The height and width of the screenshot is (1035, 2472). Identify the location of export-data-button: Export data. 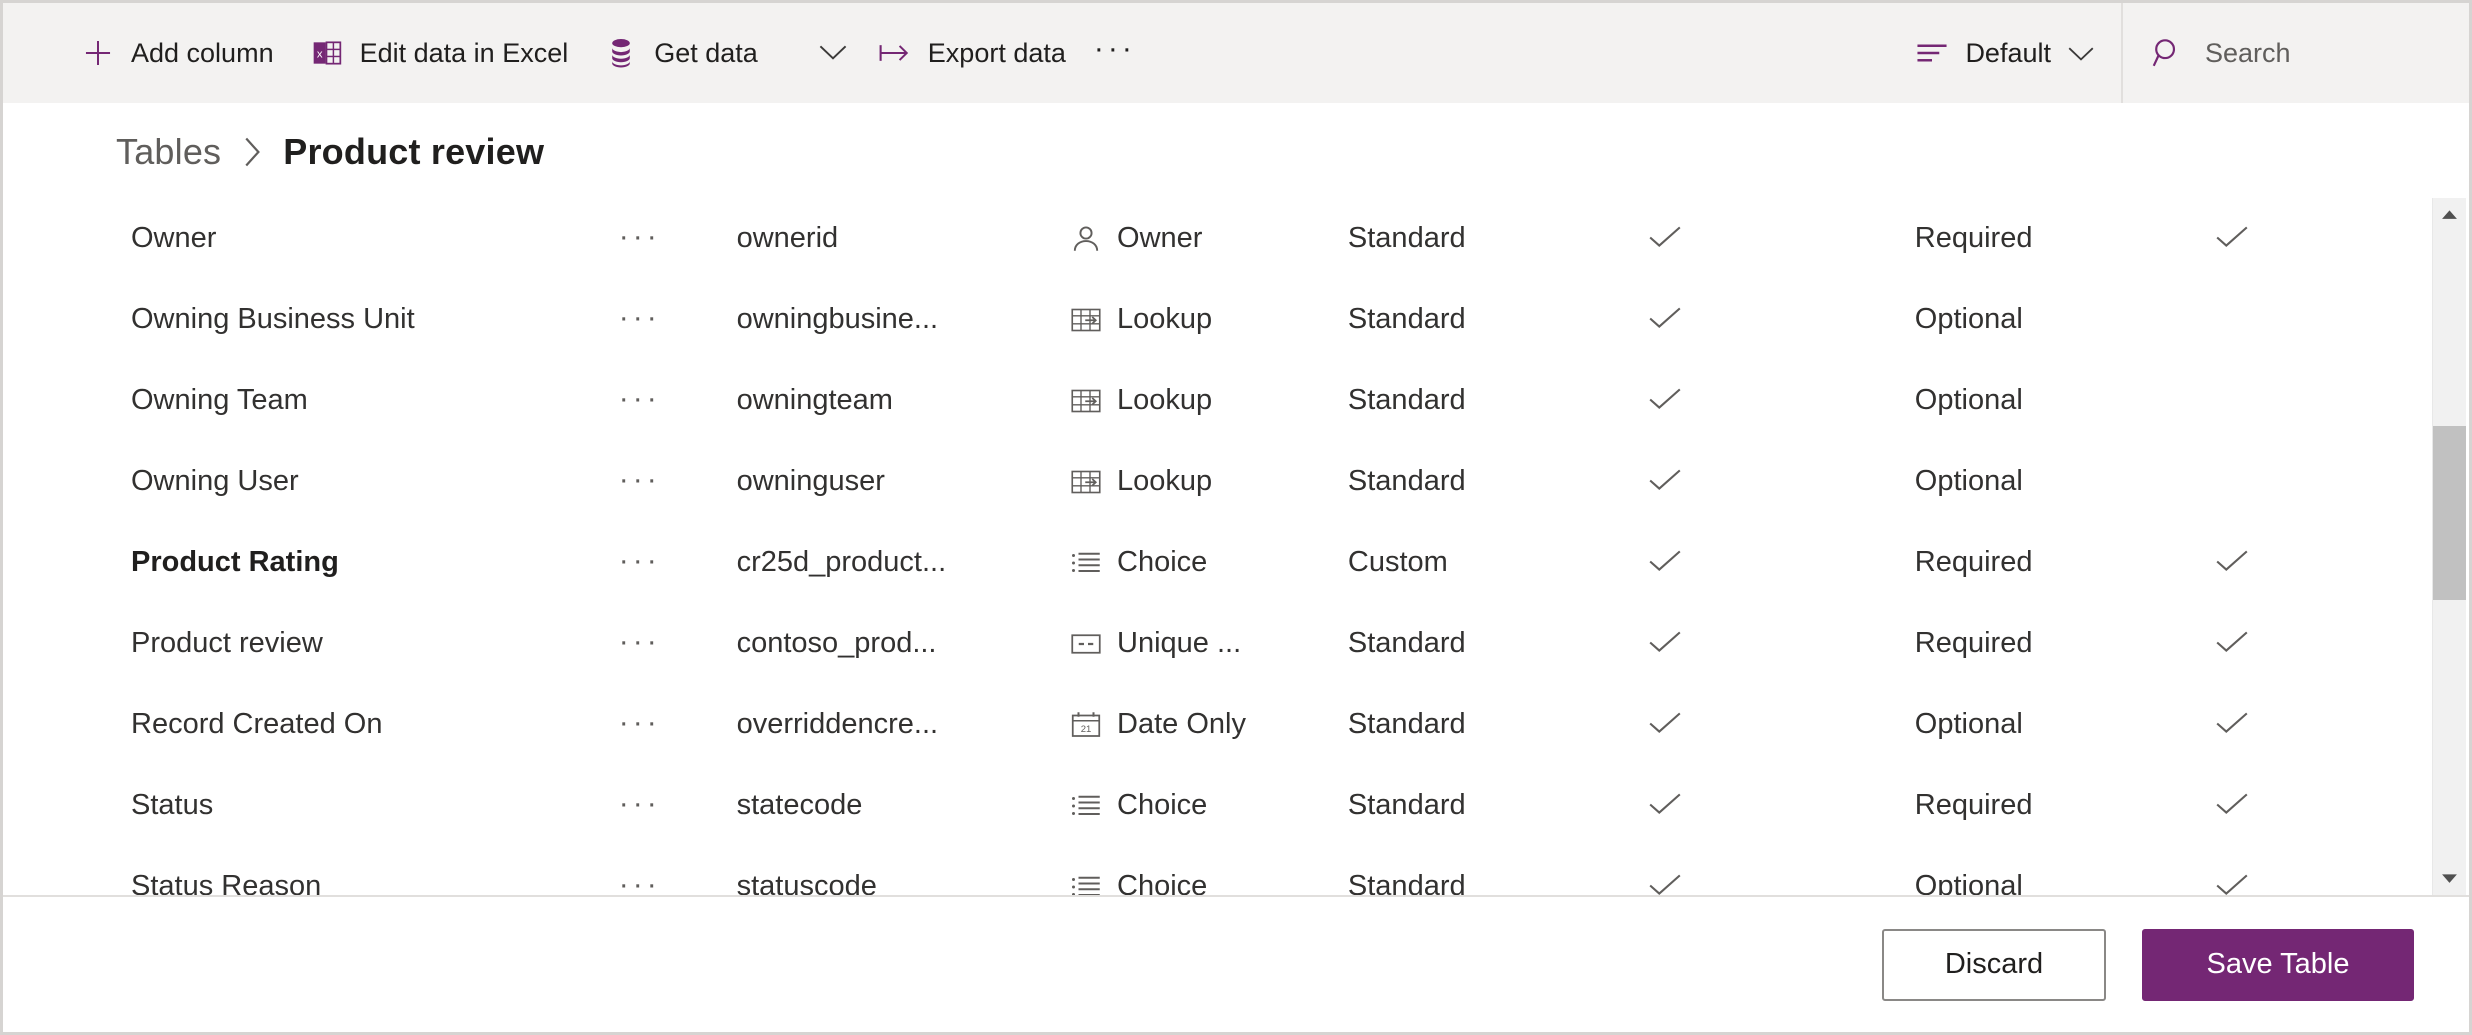
(972, 53).